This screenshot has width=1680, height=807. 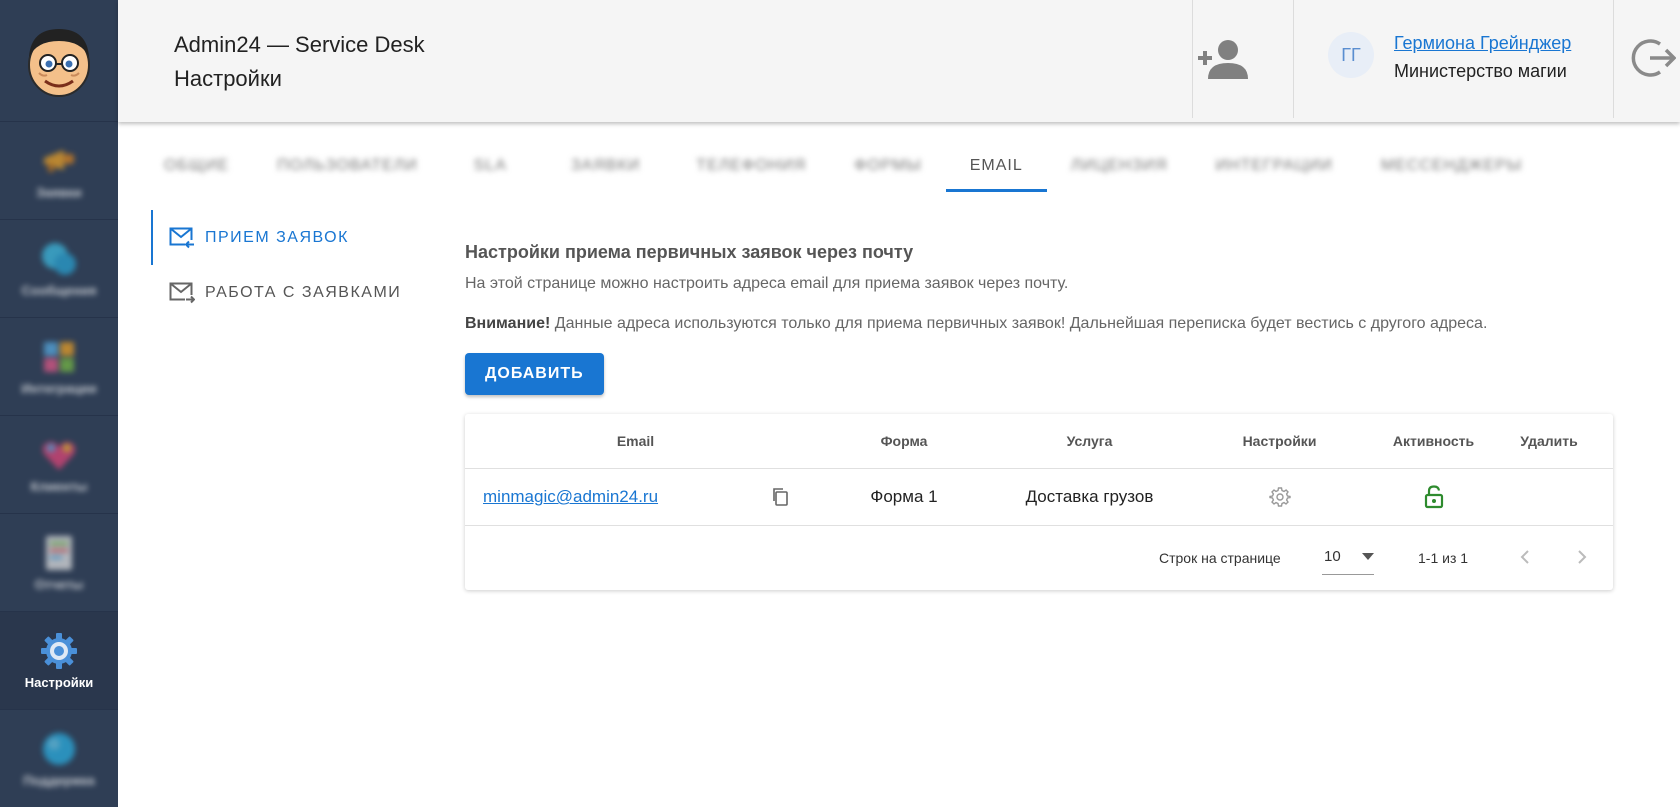 I want to click on mascot-face-icon, so click(x=59, y=62).